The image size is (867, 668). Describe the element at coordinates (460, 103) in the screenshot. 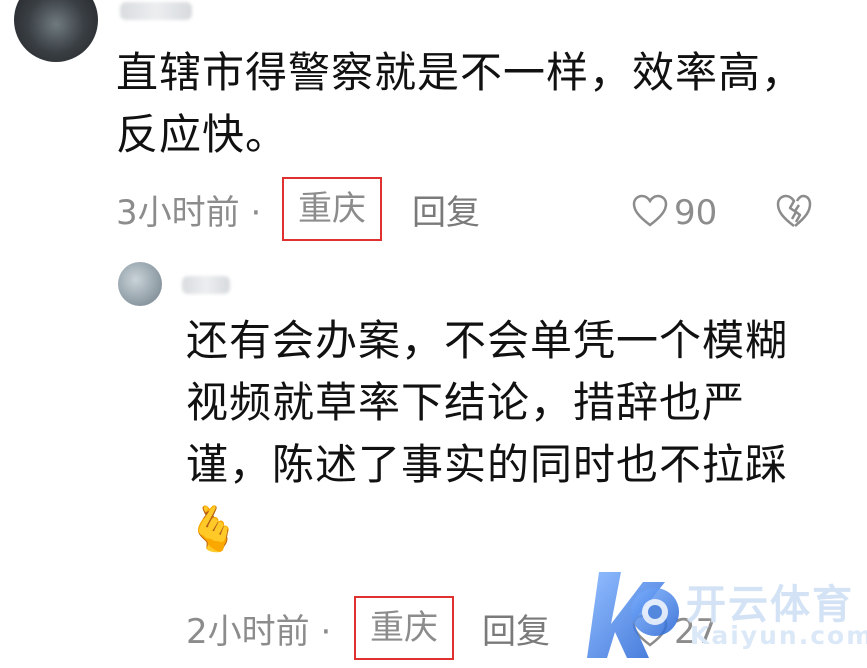

I see `comment-text: 直辖市得警察就是不一样，效率高，反应快。` at that location.